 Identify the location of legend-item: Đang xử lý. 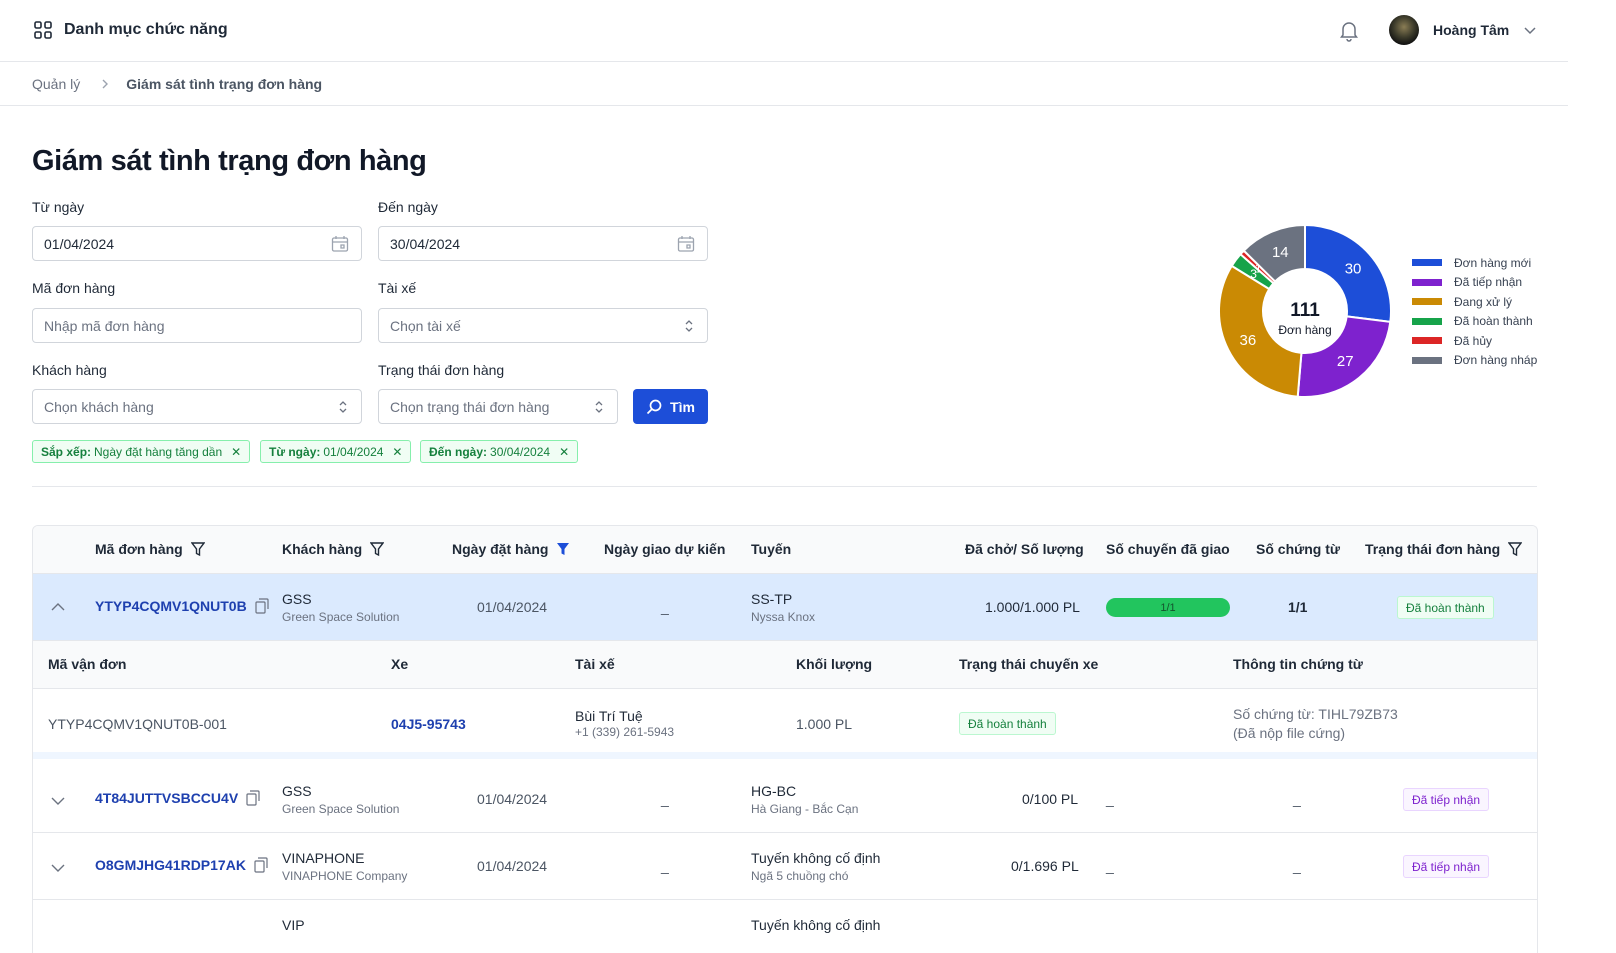
(1474, 302).